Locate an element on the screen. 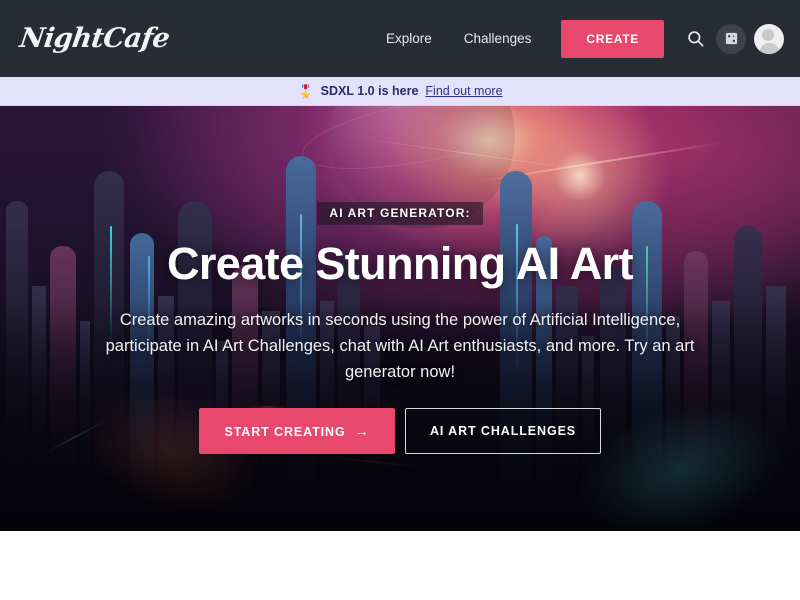 This screenshot has height=600, width=800. dice-image-icon is located at coordinates (731, 38).